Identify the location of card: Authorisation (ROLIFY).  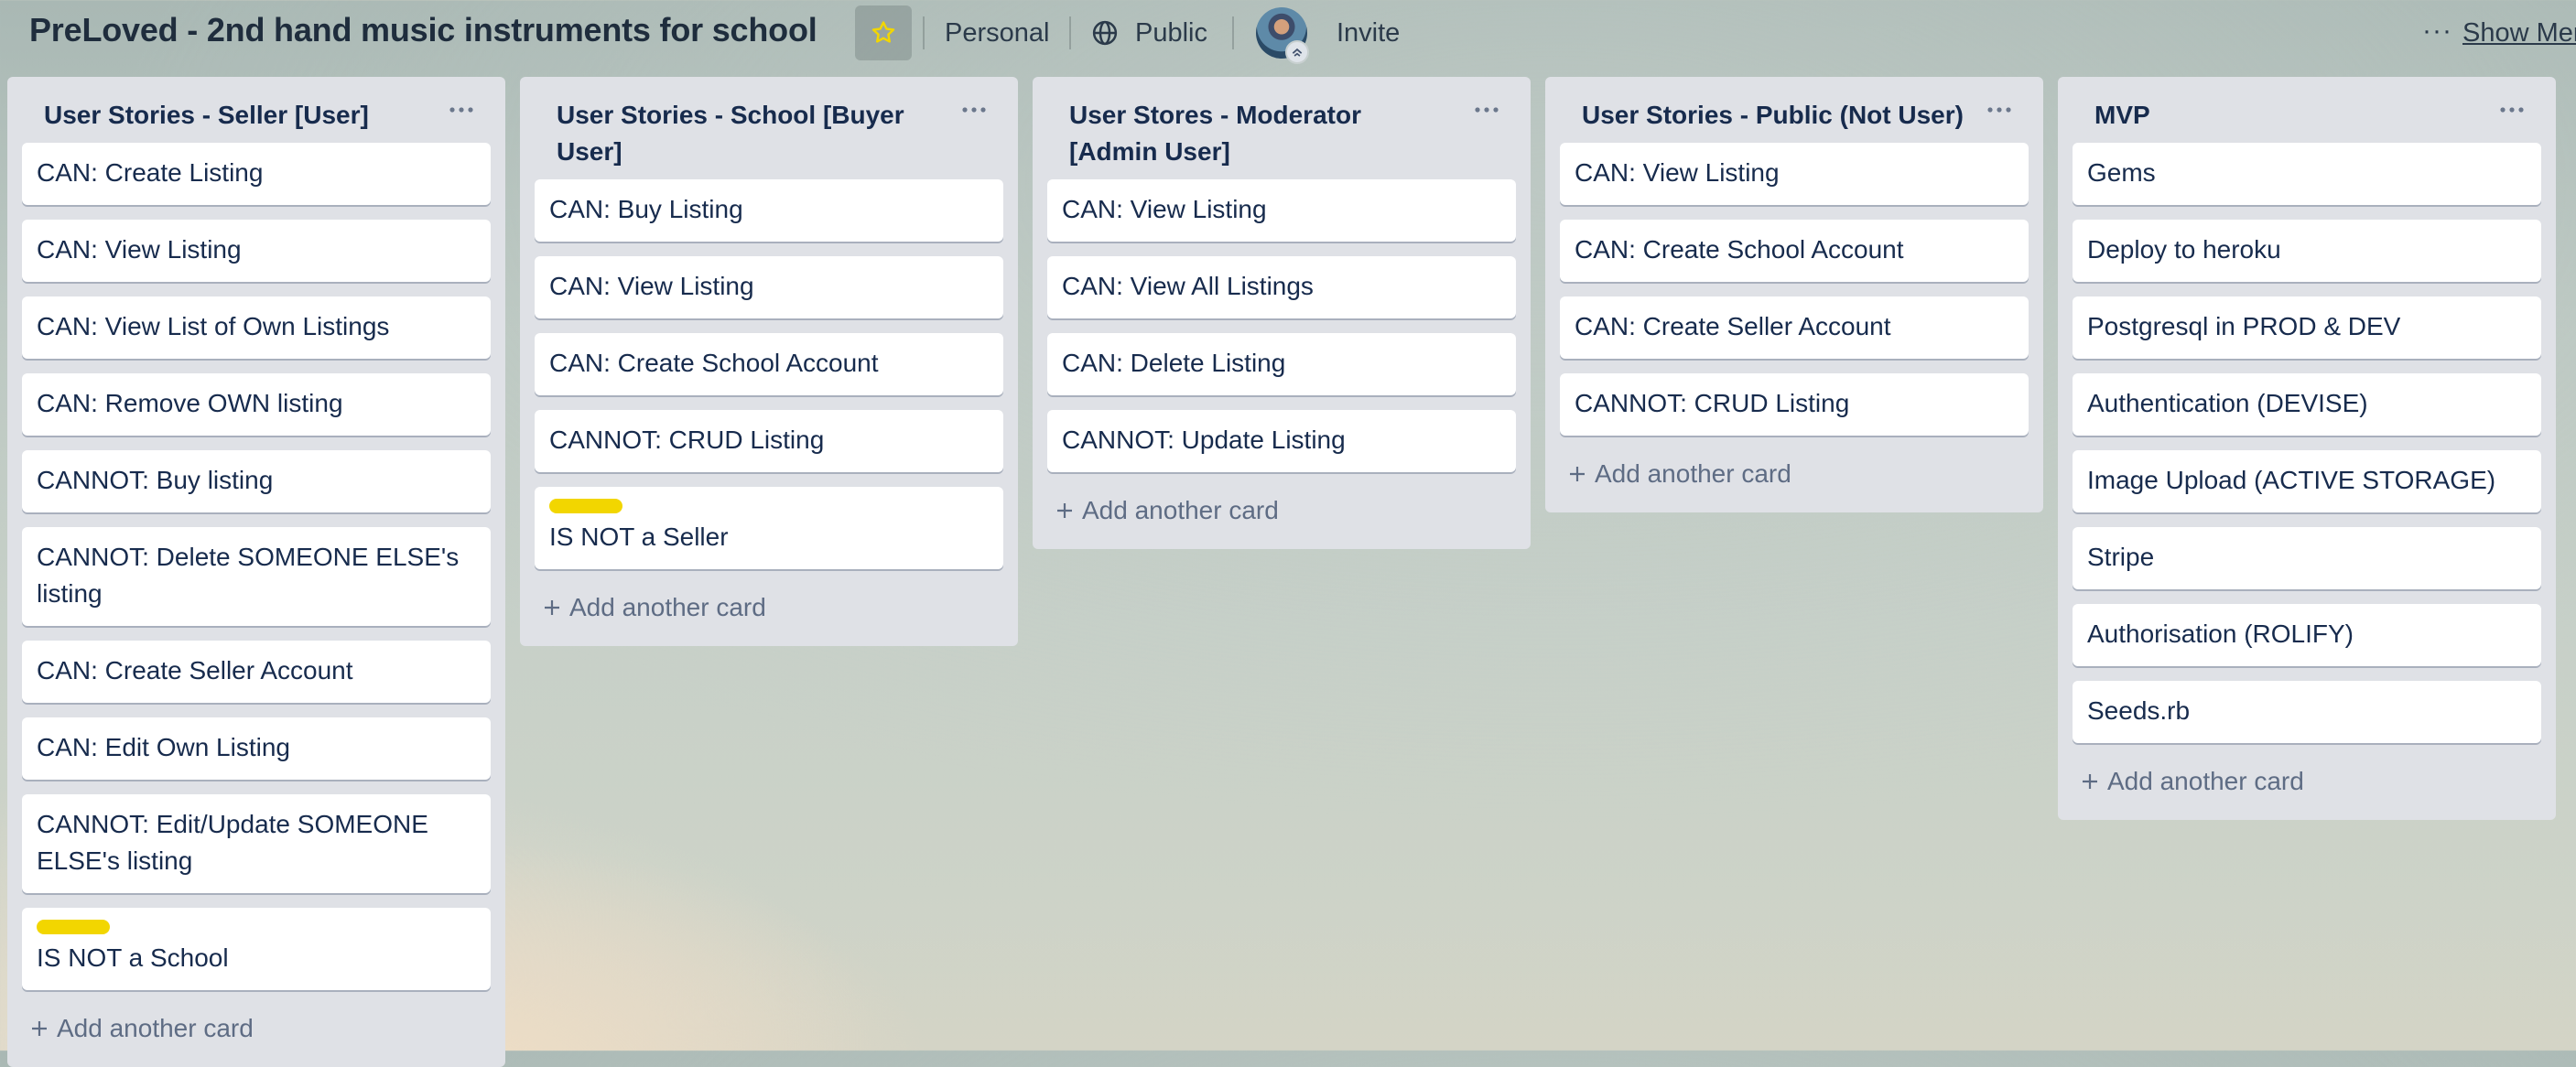
(2307, 635).